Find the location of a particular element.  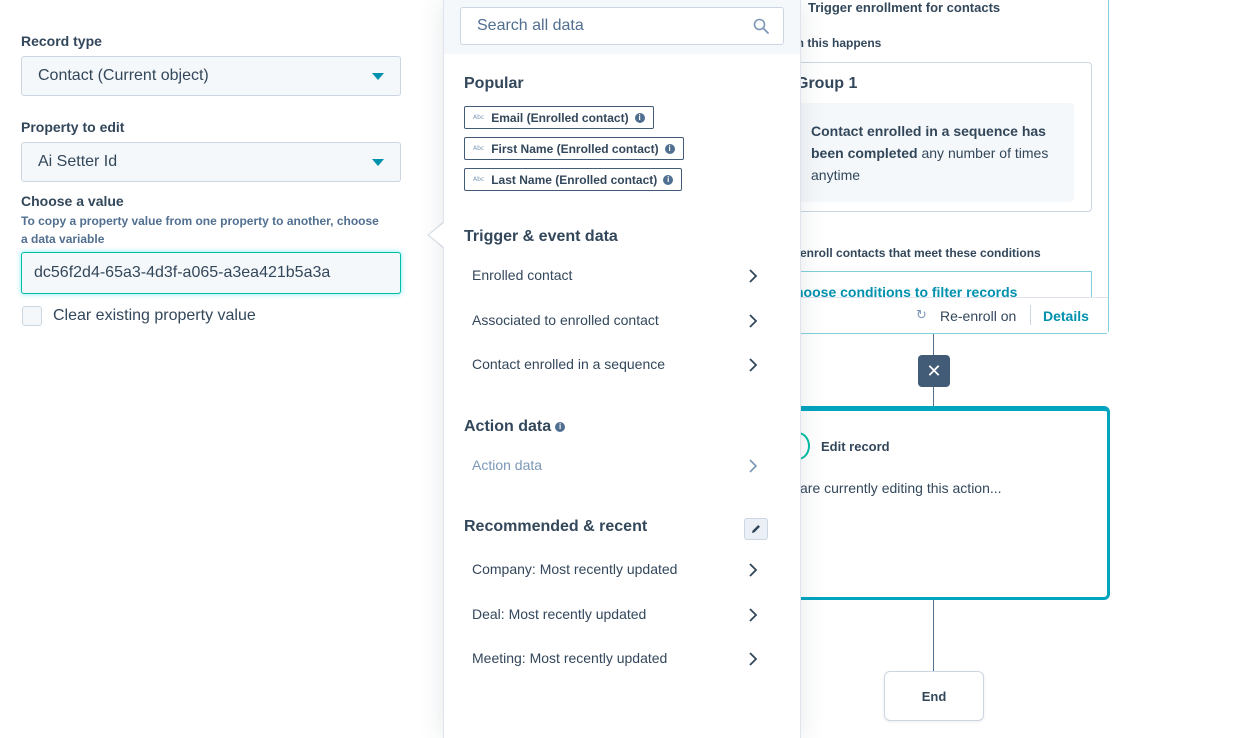

menu-item-label: Action data is located at coordinates (507, 465).